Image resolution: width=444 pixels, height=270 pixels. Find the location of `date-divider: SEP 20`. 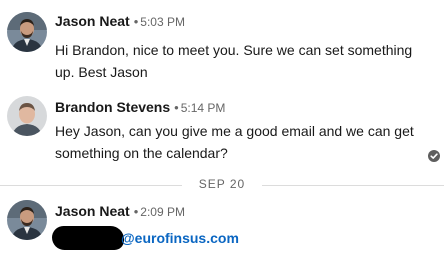

date-divider: SEP 20 is located at coordinates (222, 185).